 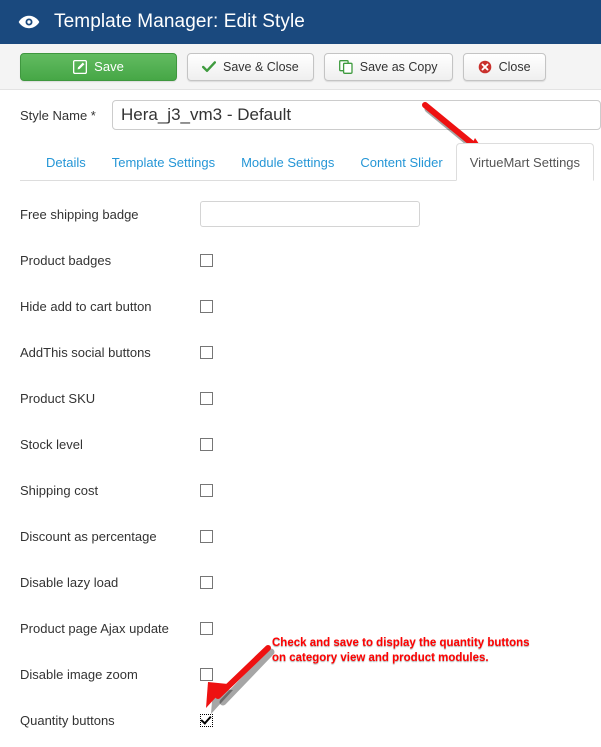 I want to click on toolbar: Save Save & Close Save as Copy Close, so click(x=300, y=67).